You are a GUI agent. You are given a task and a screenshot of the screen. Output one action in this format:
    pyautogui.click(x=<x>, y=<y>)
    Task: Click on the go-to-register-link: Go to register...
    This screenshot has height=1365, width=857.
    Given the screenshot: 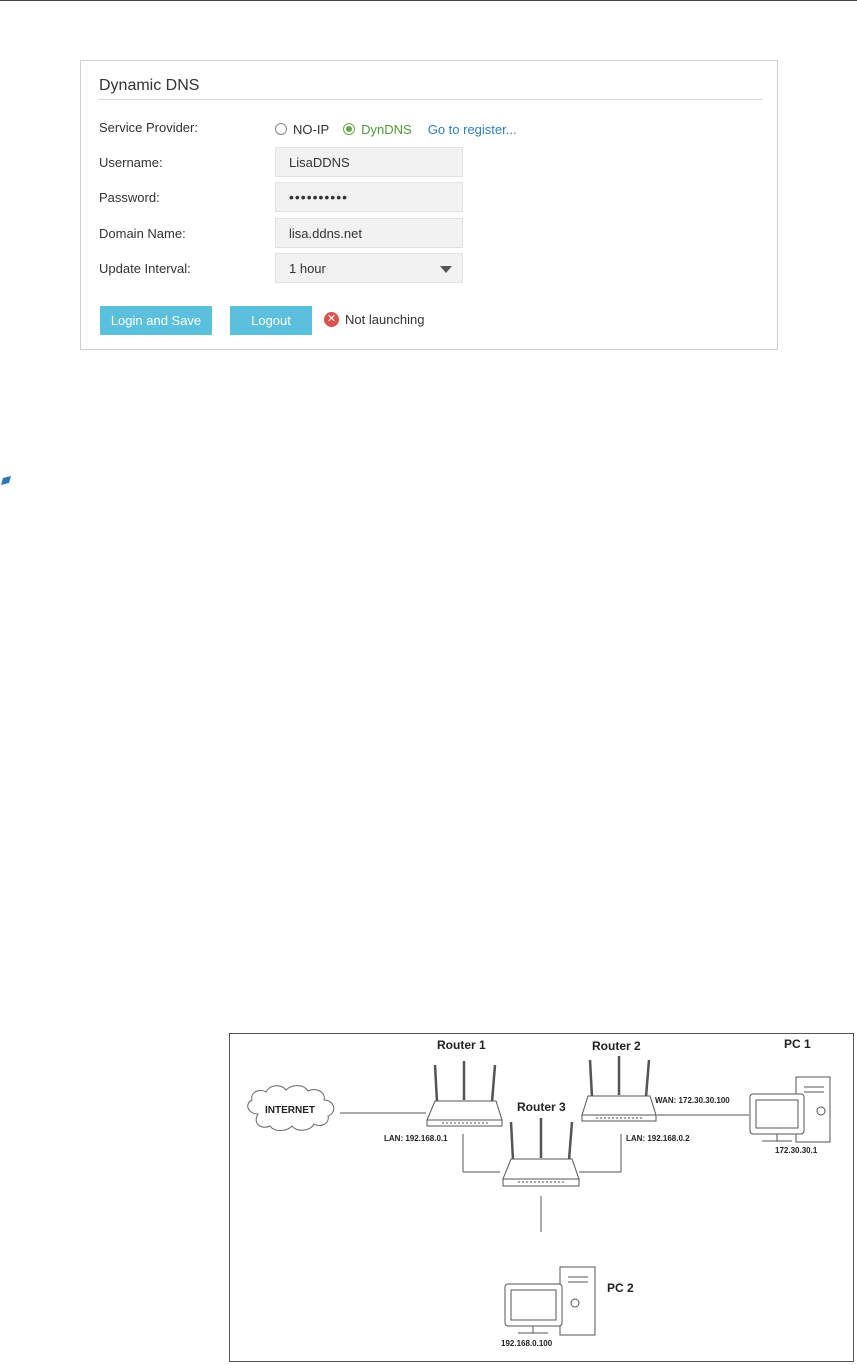 What is the action you would take?
    pyautogui.click(x=472, y=129)
    